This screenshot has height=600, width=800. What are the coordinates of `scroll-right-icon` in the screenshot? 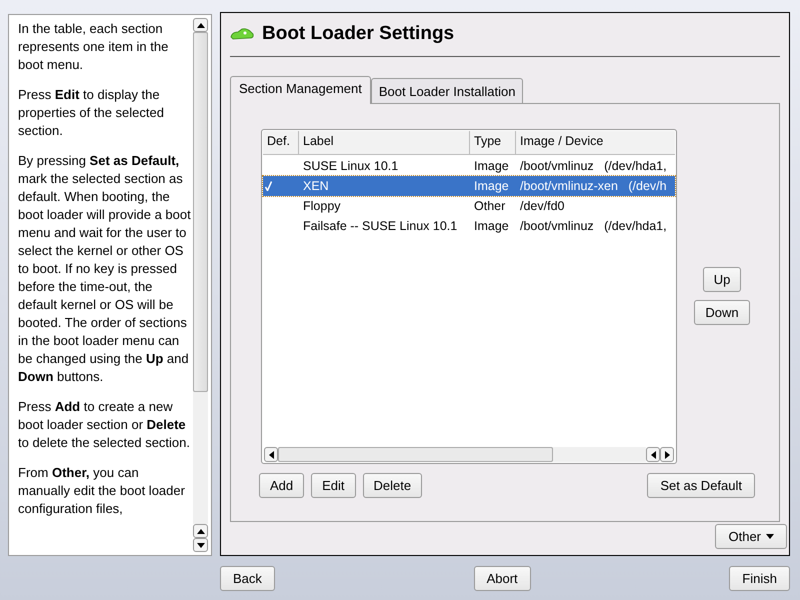 It's located at (667, 454).